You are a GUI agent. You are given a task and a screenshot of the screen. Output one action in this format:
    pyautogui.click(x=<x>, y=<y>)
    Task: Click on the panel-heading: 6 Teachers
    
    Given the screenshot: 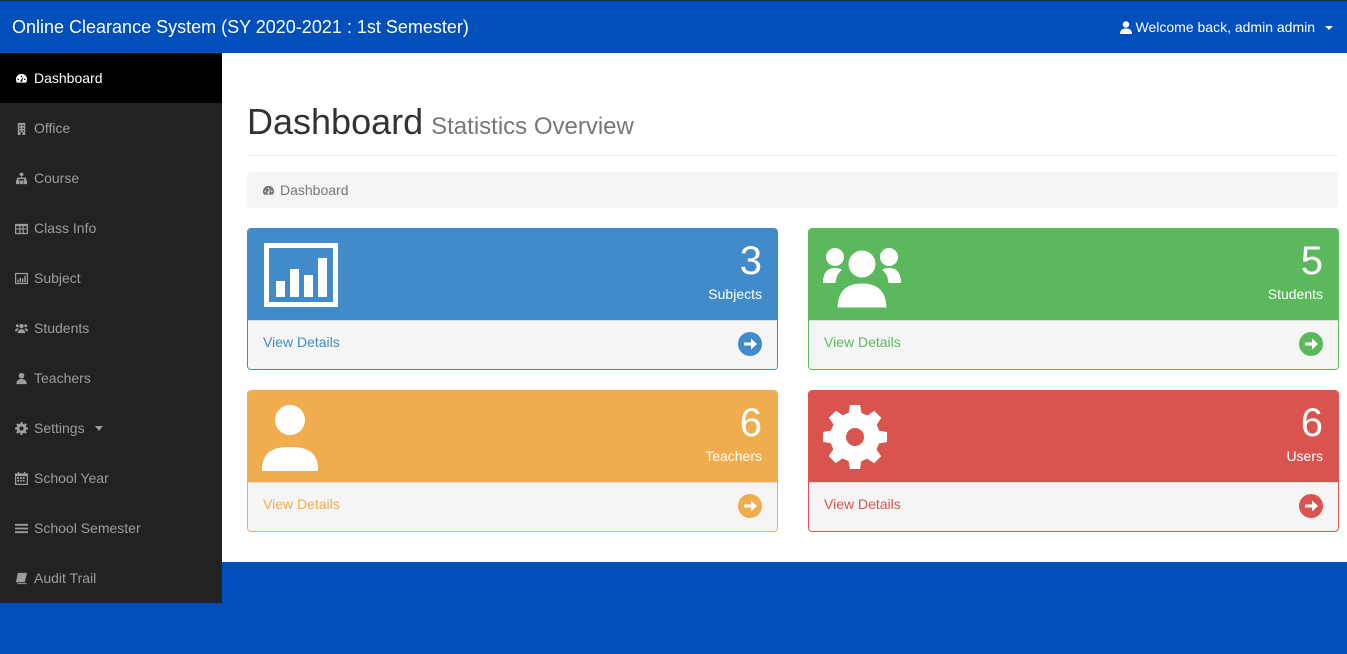 What is the action you would take?
    pyautogui.click(x=512, y=436)
    